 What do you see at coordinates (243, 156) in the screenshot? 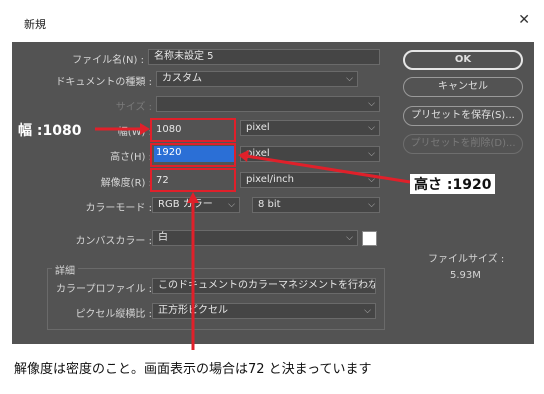
I see `height-arrowhead` at bounding box center [243, 156].